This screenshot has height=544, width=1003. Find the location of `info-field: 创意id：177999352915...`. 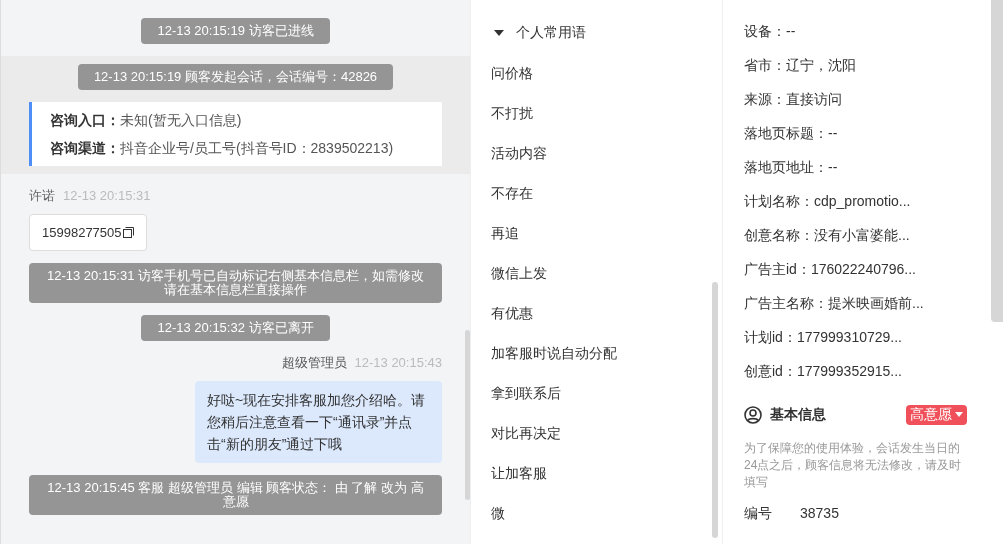

info-field: 创意id：177999352915... is located at coordinates (823, 371).